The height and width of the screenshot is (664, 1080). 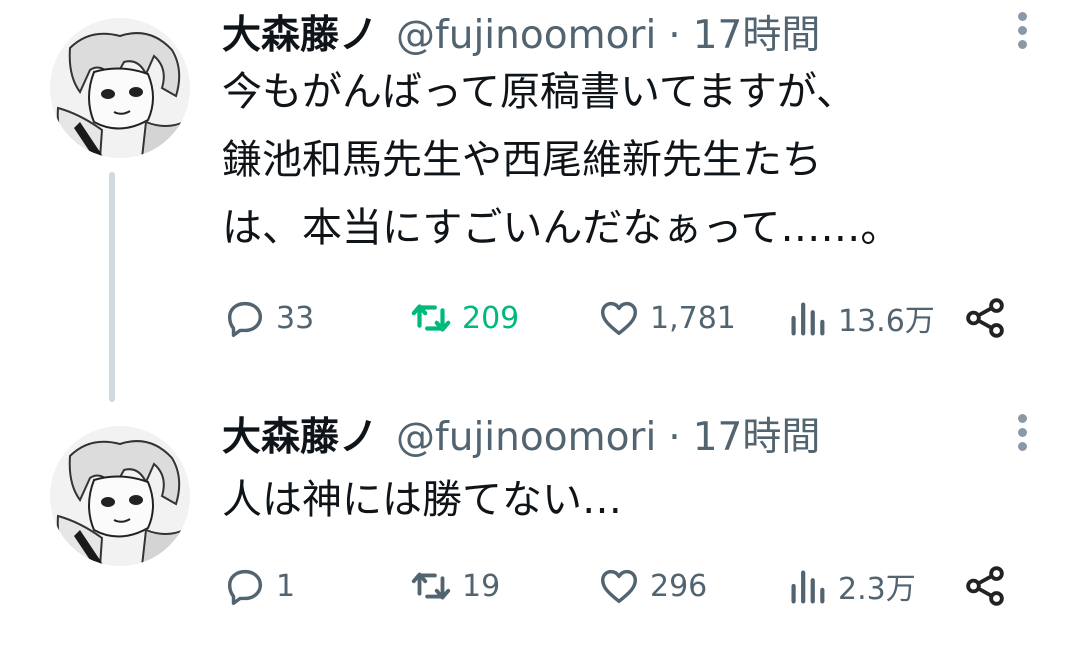 What do you see at coordinates (112, 287) in the screenshot?
I see `thread-connector` at bounding box center [112, 287].